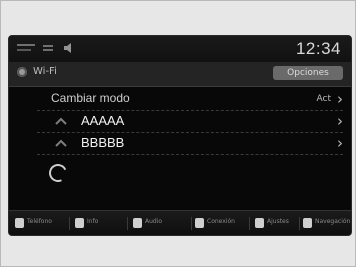  What do you see at coordinates (259, 223) in the screenshot?
I see `settings-icon` at bounding box center [259, 223].